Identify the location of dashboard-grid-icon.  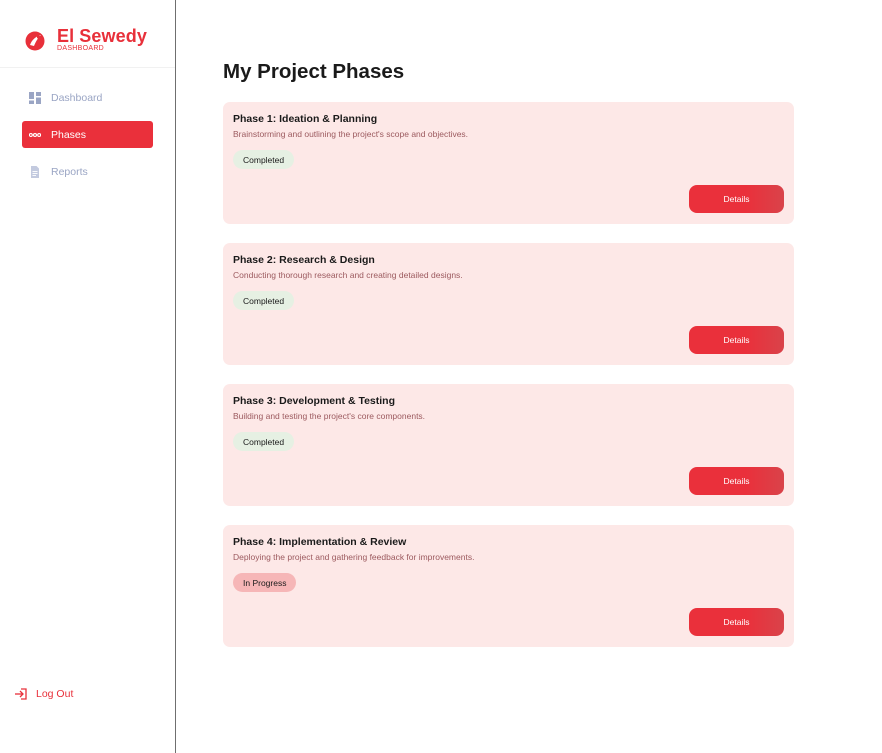
(35, 97).